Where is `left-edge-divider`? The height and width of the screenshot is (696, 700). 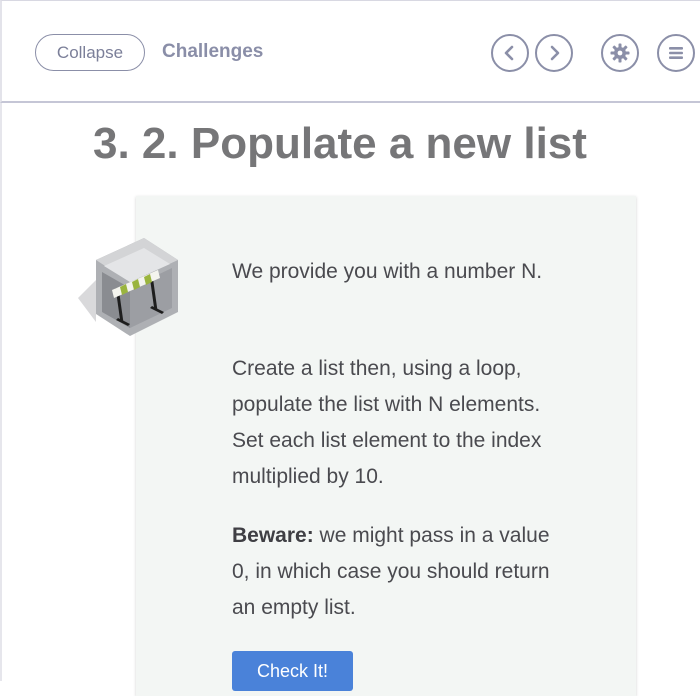 left-edge-divider is located at coordinates (1, 392).